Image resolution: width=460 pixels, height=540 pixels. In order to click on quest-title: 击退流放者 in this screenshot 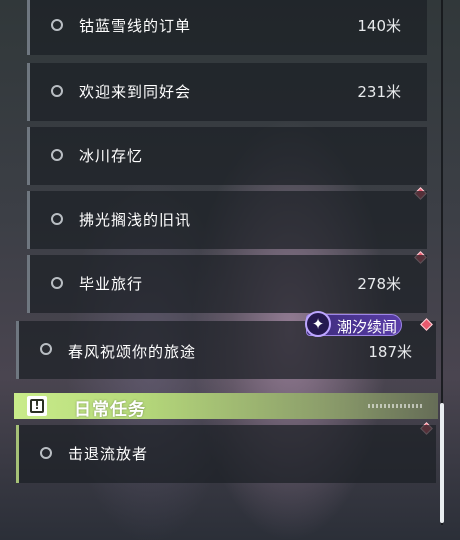, I will do `click(108, 454)`.